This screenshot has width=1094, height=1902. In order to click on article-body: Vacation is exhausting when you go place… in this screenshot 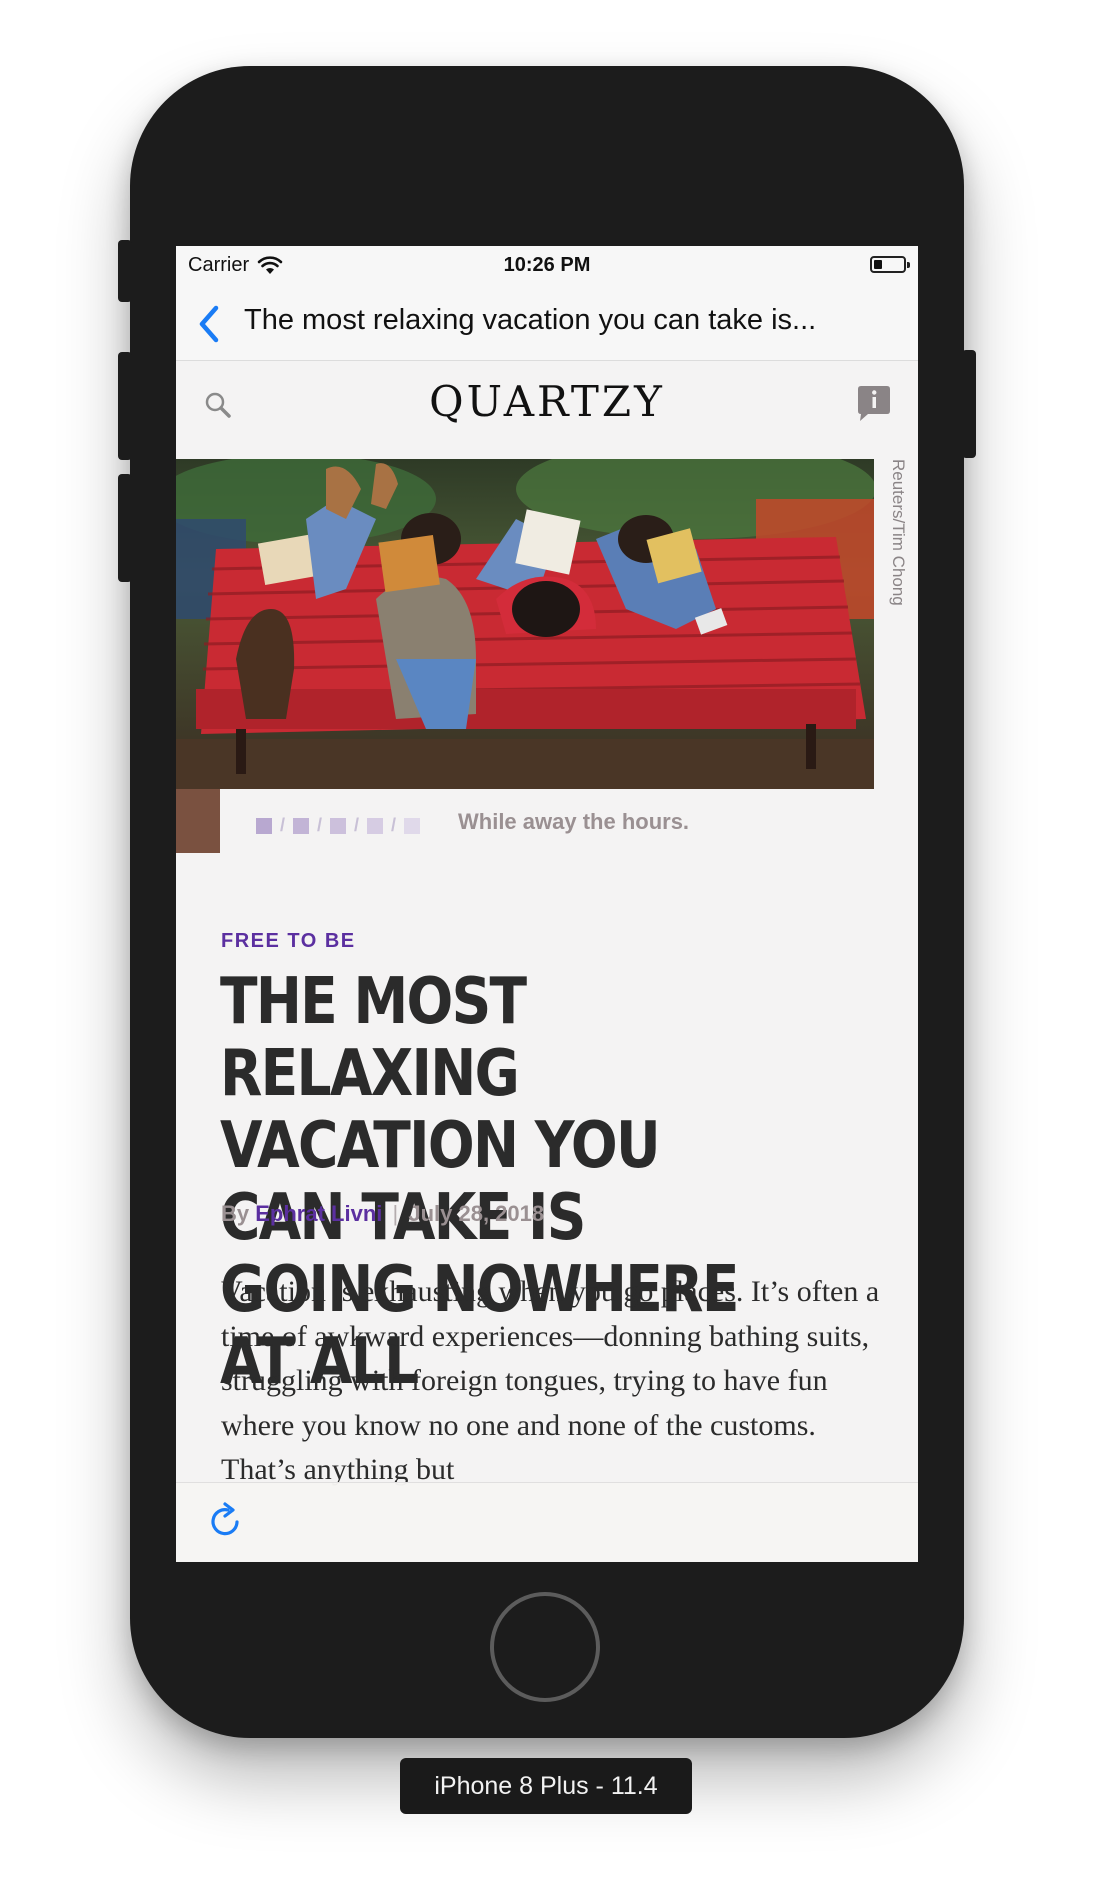, I will do `click(550, 1380)`.